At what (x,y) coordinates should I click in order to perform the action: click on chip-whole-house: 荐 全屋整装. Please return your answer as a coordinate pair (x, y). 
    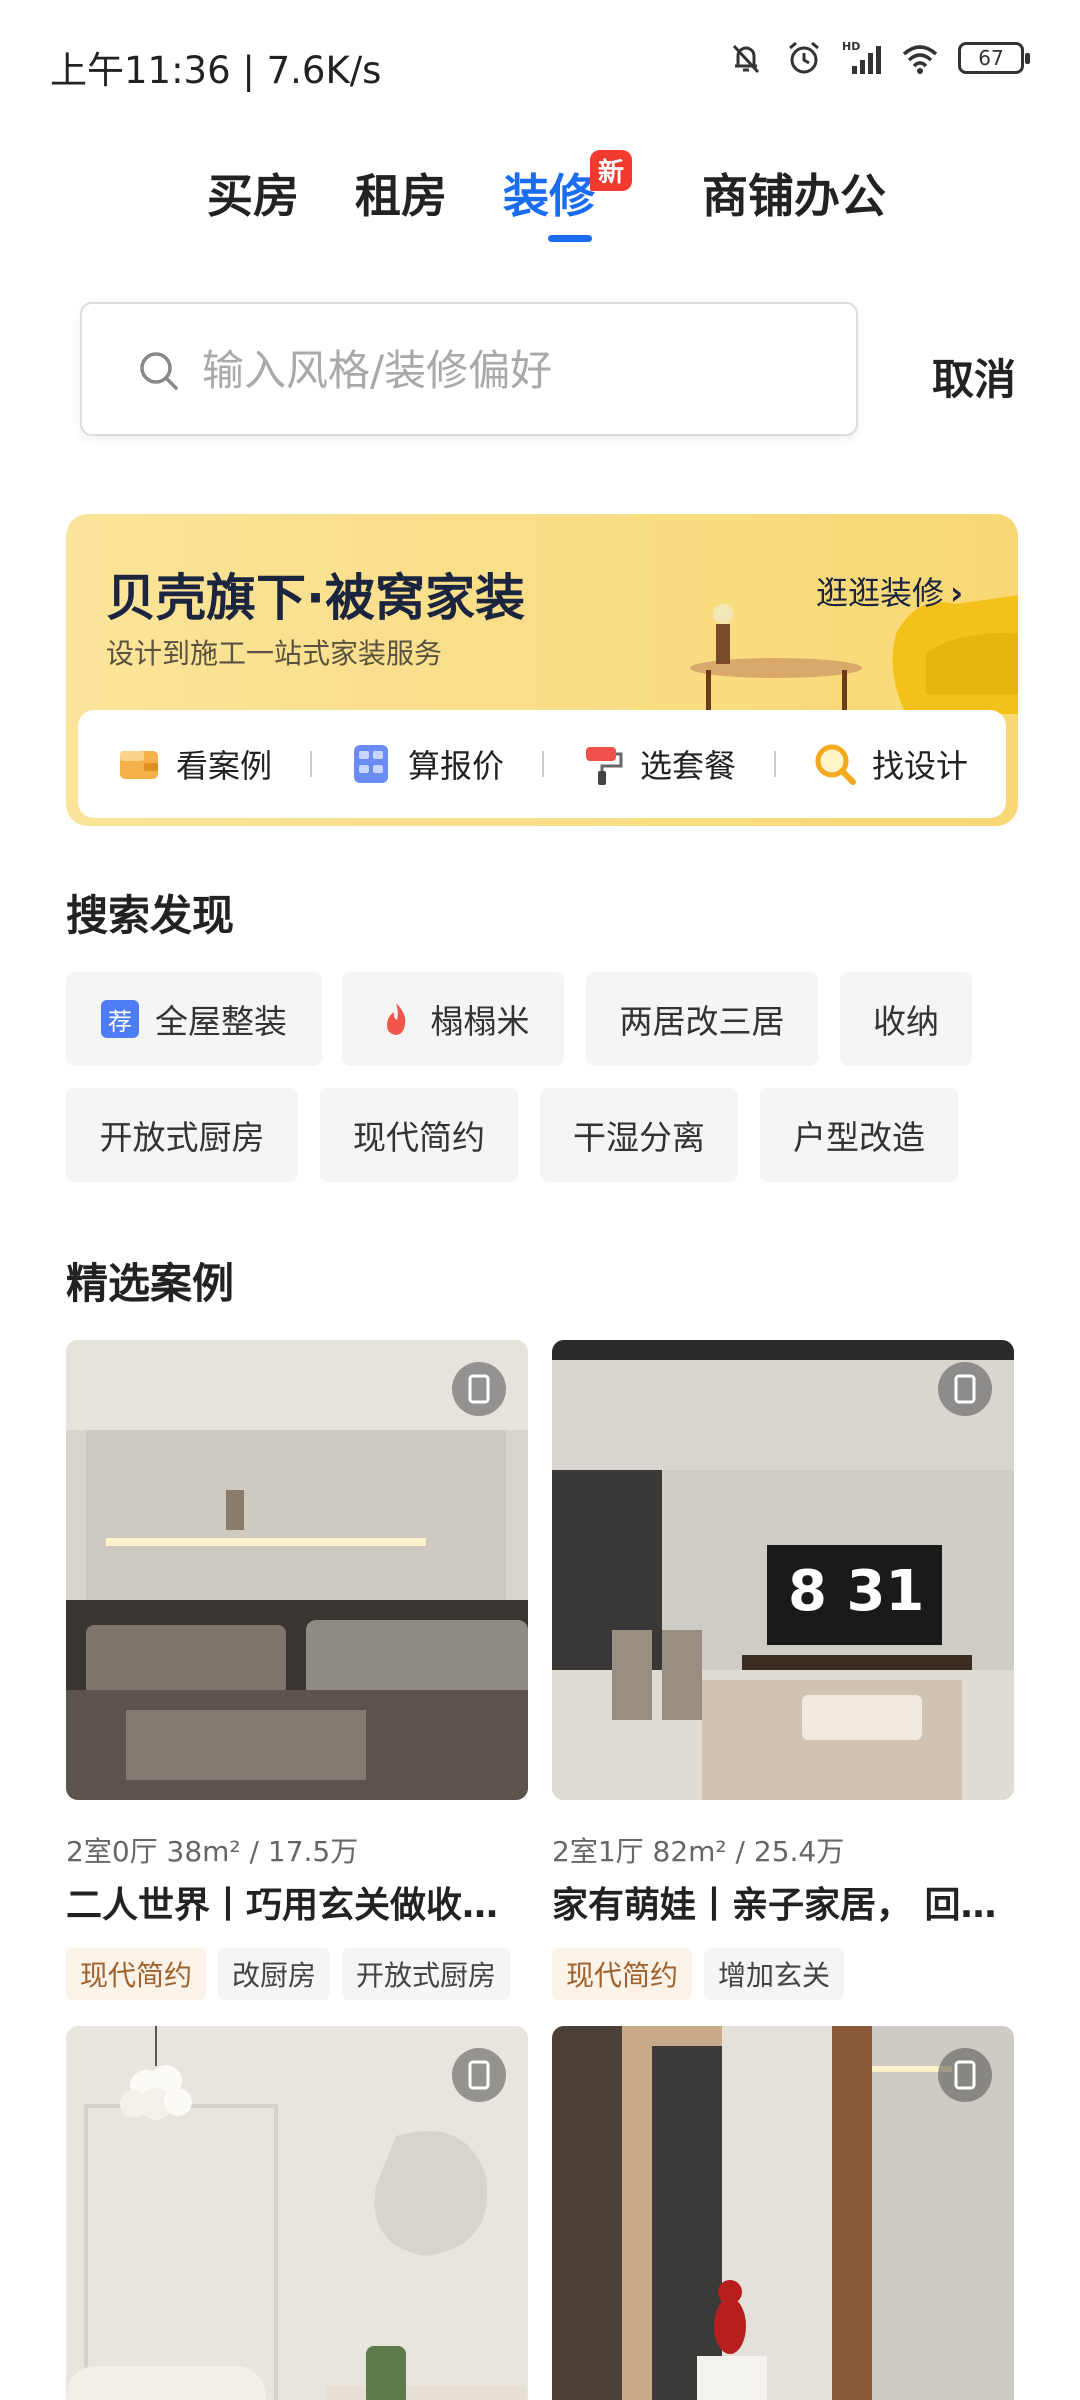
    Looking at the image, I should click on (194, 1019).